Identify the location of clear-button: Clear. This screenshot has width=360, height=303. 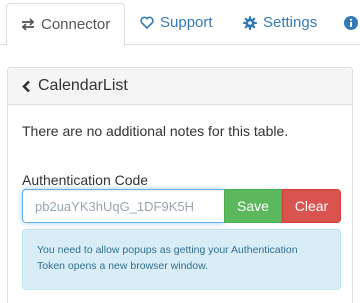
(311, 206).